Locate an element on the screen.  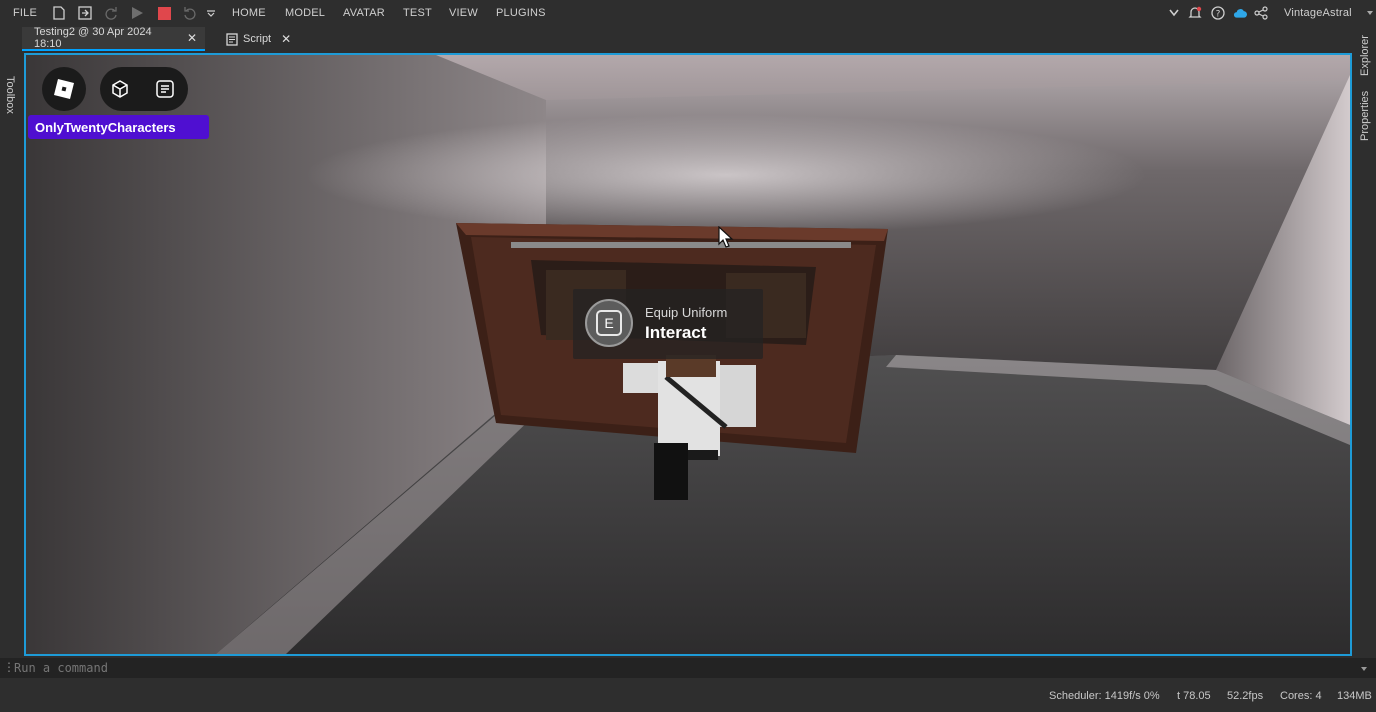
new-file-icon is located at coordinates (59, 13).